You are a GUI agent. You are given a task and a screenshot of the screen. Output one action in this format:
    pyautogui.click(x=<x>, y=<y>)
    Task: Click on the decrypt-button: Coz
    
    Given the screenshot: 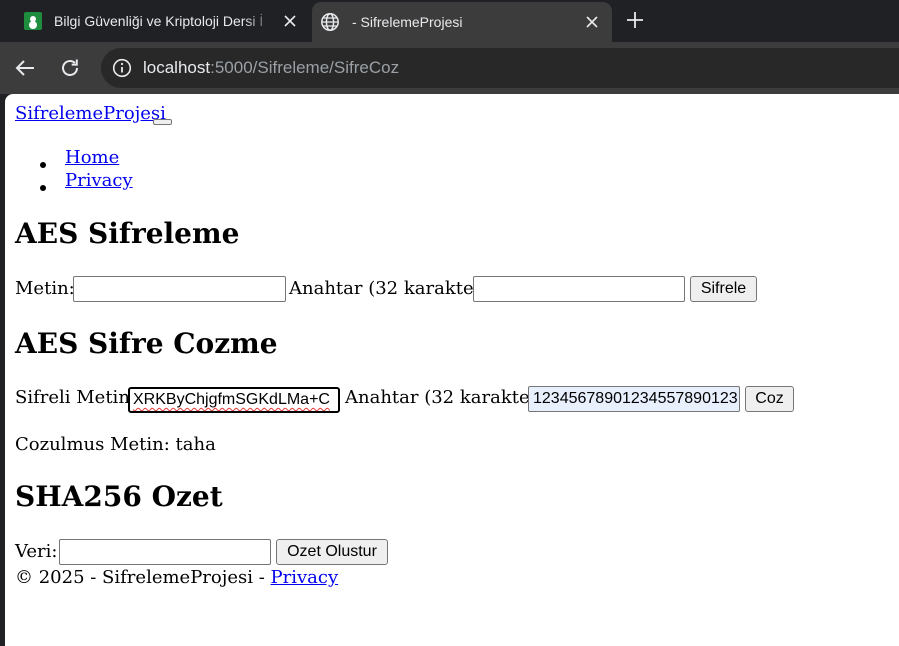 What is the action you would take?
    pyautogui.click(x=769, y=399)
    